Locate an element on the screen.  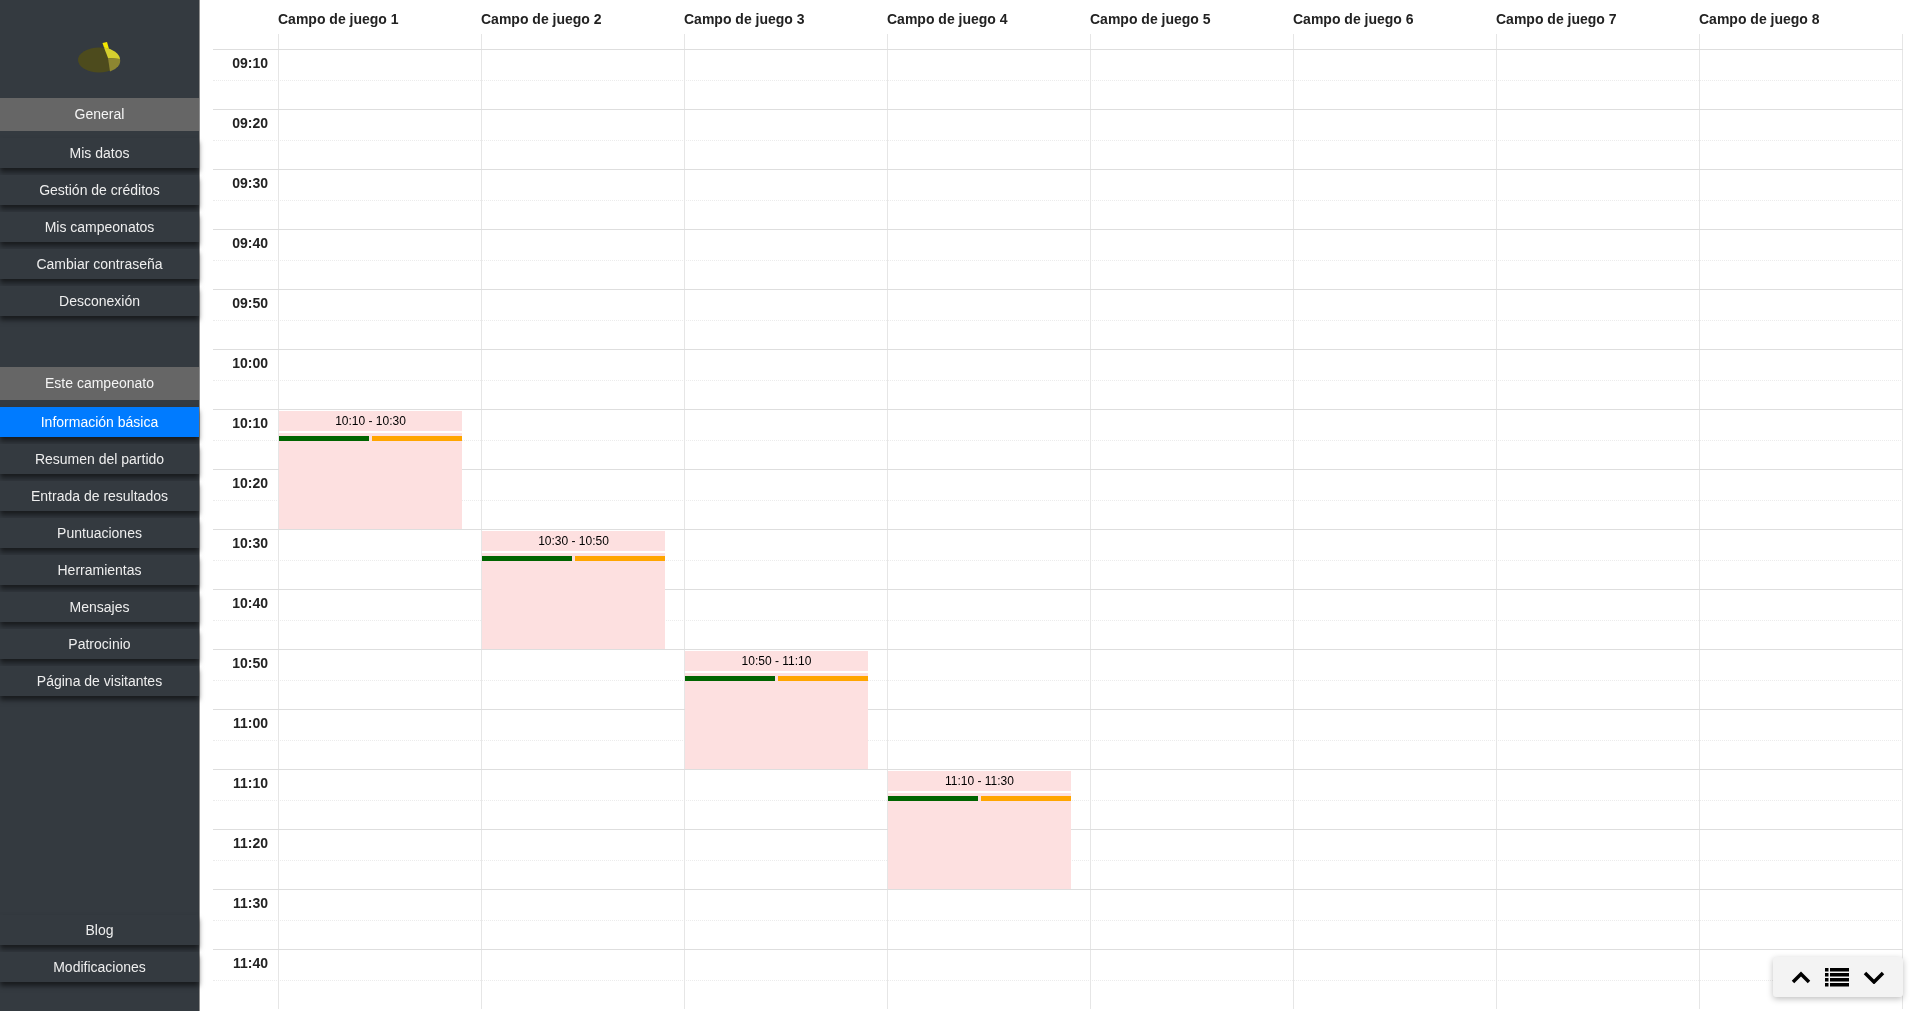
column-header: Campo de juego 7 is located at coordinates (1556, 19).